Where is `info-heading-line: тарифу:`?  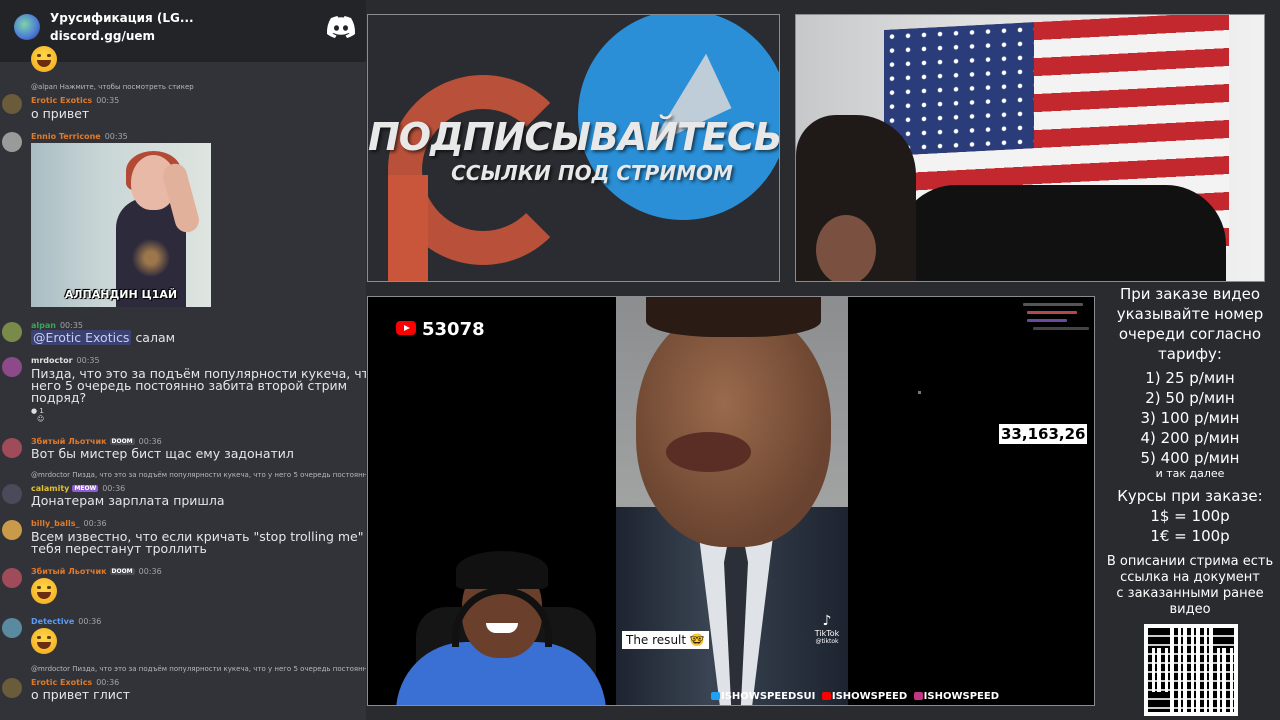 info-heading-line: тарифу: is located at coordinates (1190, 354).